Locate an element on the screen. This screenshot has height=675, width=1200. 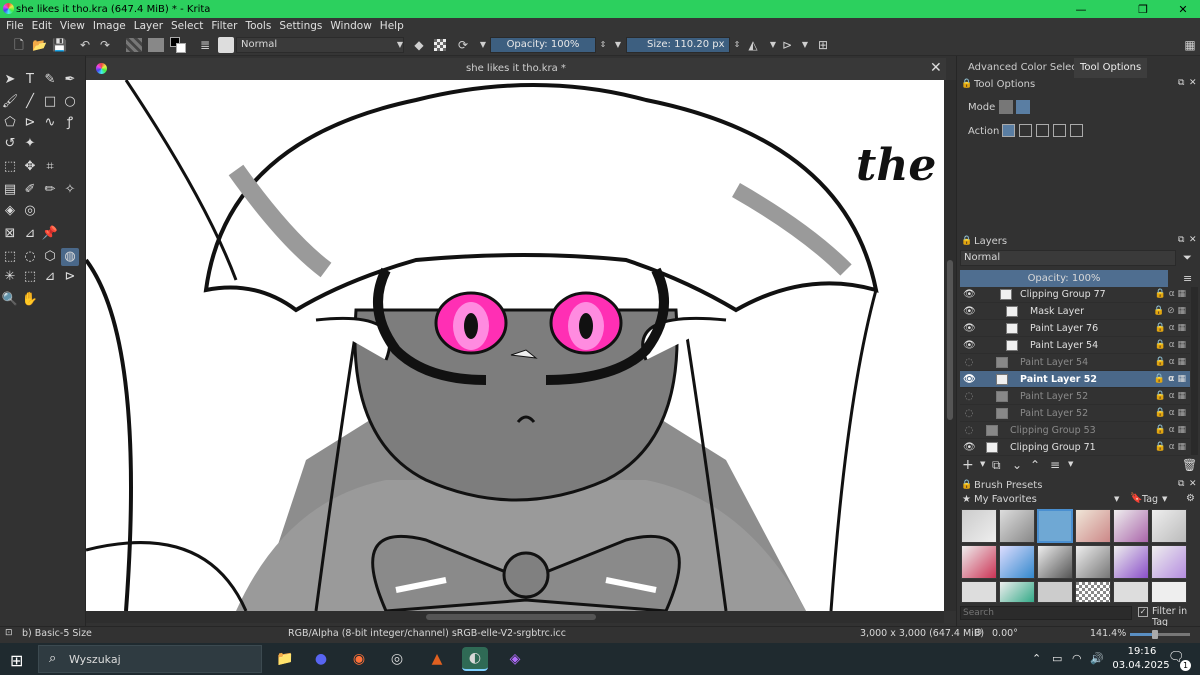
add-layer-icon: + is located at coordinates (968, 465).